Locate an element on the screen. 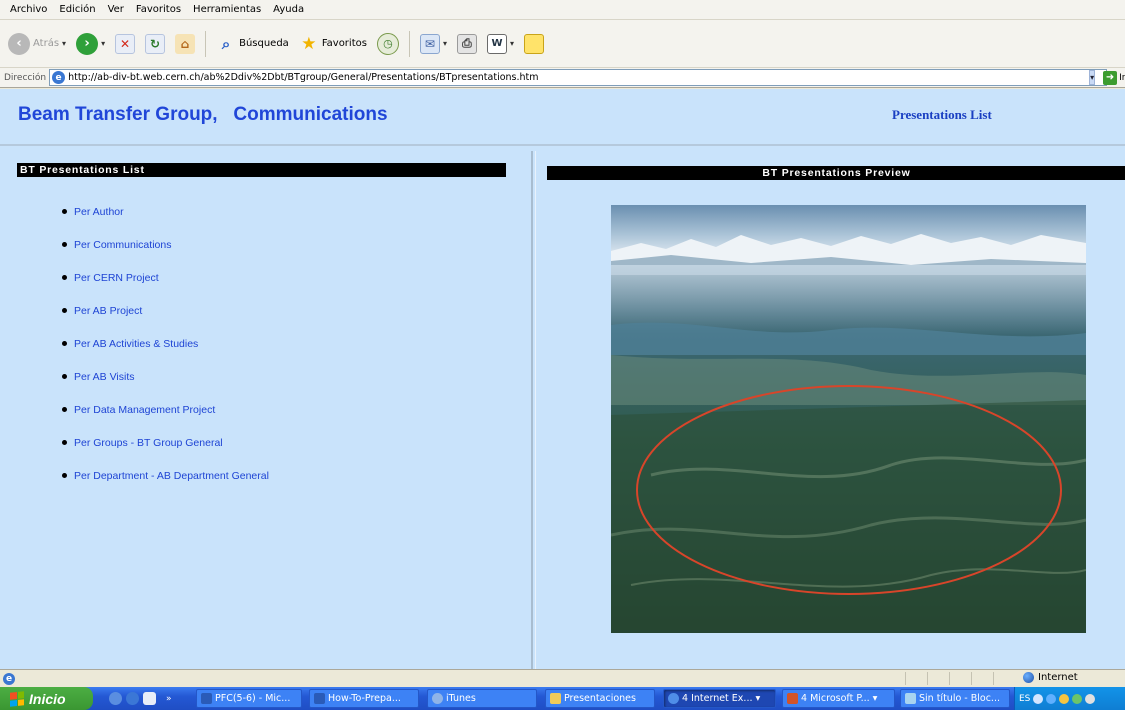 The image size is (1125, 710). menu-herramientas: Herramientas is located at coordinates (227, 9).